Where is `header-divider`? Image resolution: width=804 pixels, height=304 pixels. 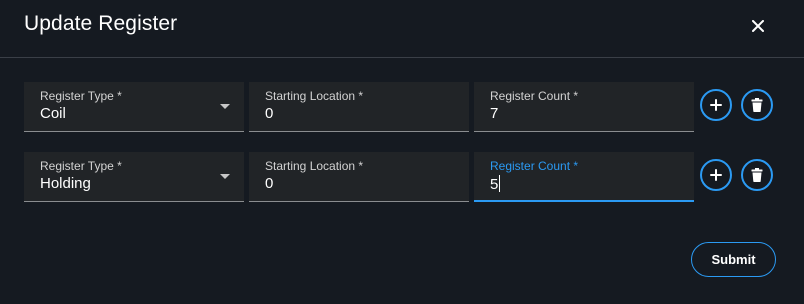
header-divider is located at coordinates (402, 57).